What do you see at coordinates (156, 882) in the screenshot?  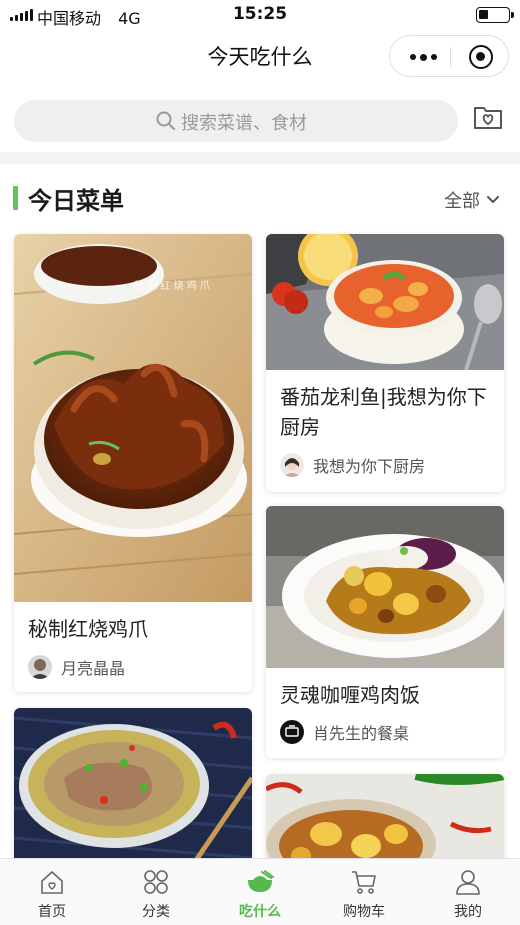 I see `category-icon` at bounding box center [156, 882].